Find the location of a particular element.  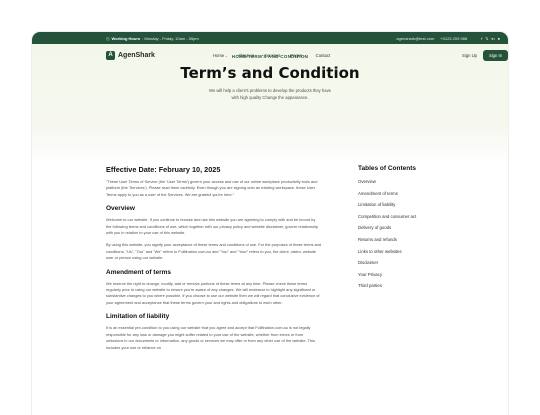

toc-item-disclaimer: Disclaimer is located at coordinates (413, 266).